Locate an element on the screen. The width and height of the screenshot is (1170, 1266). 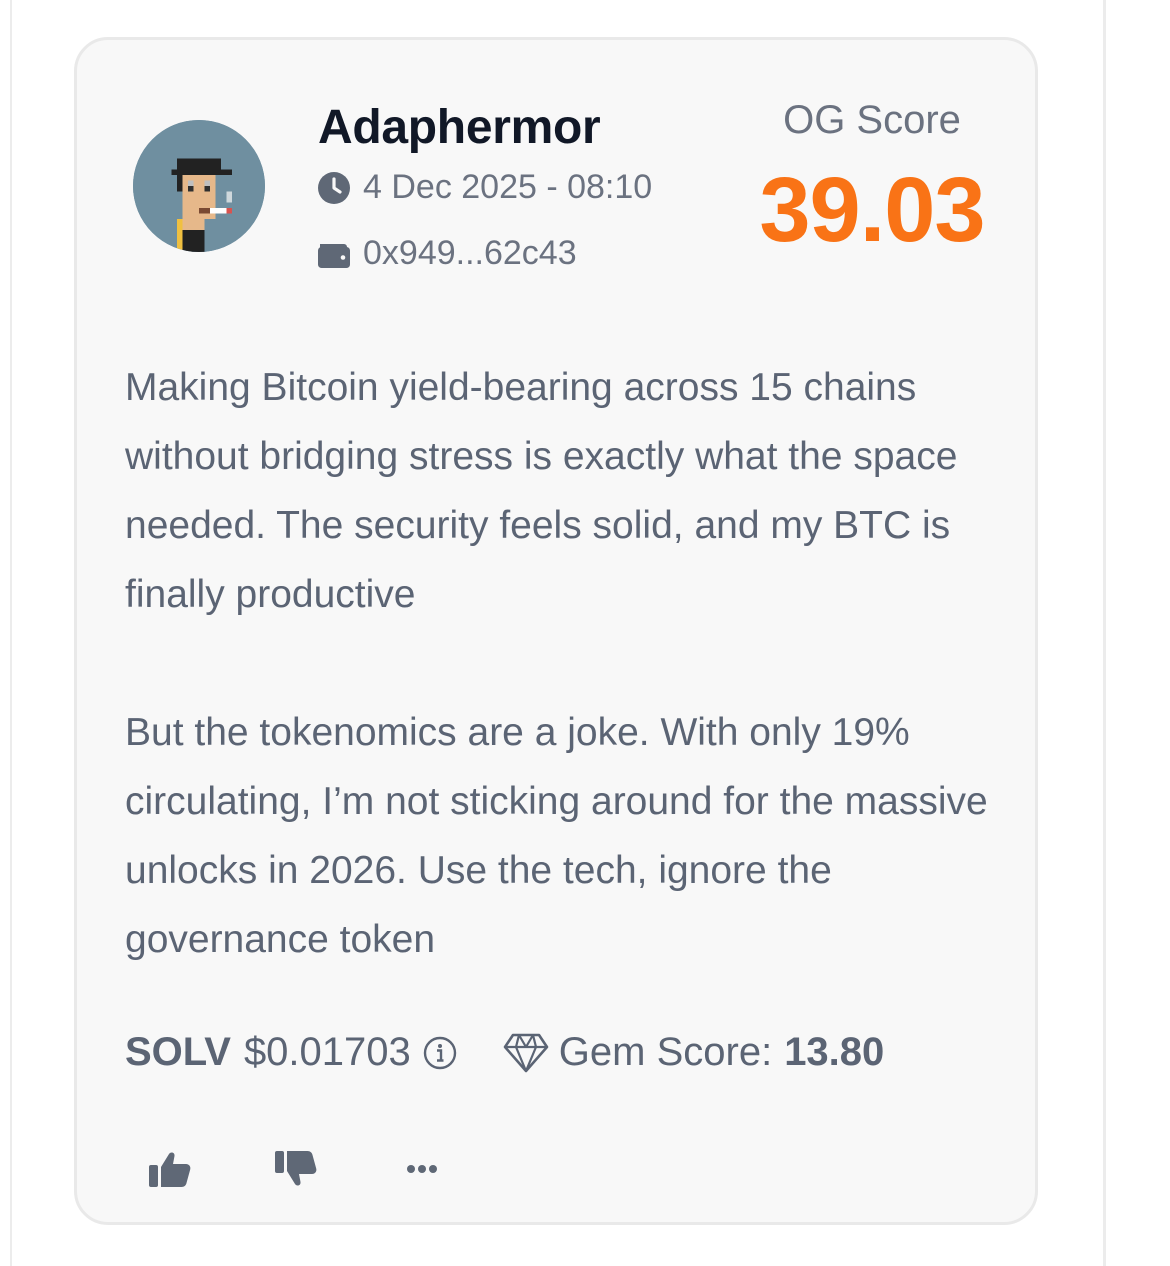
post-timestamp: 4 Dec 2025 - 08:10 is located at coordinates (484, 187).